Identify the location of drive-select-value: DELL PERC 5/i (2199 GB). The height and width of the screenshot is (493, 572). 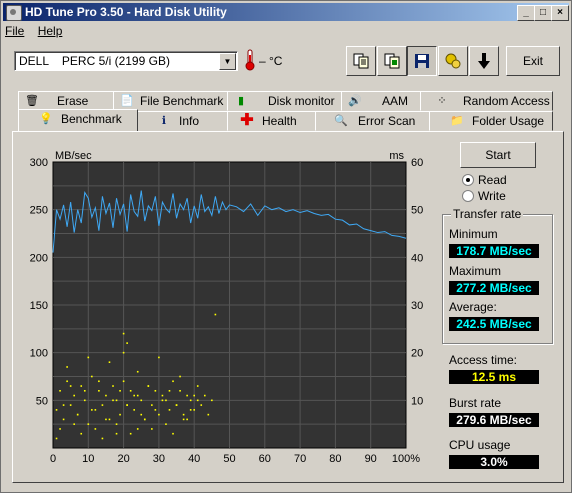
(94, 61).